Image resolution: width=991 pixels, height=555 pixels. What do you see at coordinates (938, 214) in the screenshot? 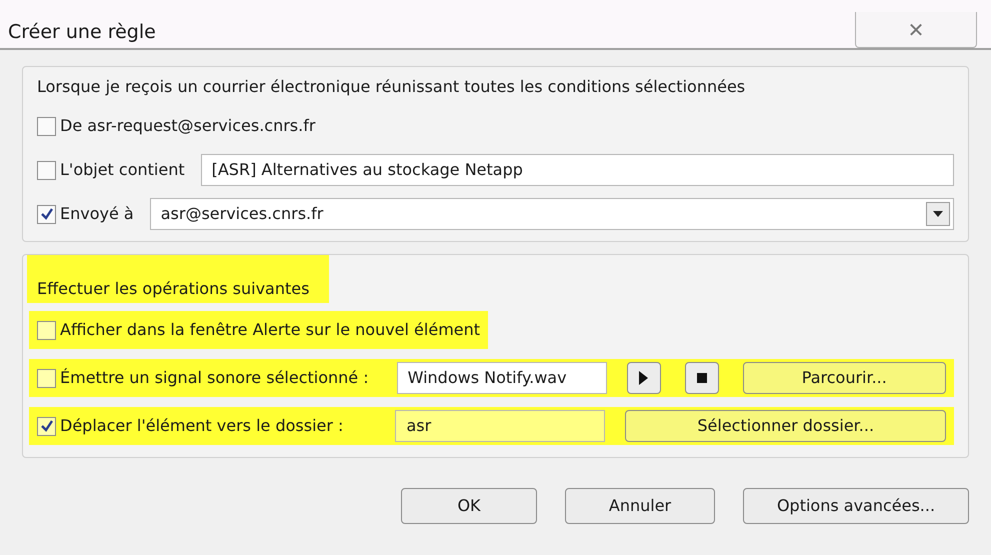
I see `dropdown-icon` at bounding box center [938, 214].